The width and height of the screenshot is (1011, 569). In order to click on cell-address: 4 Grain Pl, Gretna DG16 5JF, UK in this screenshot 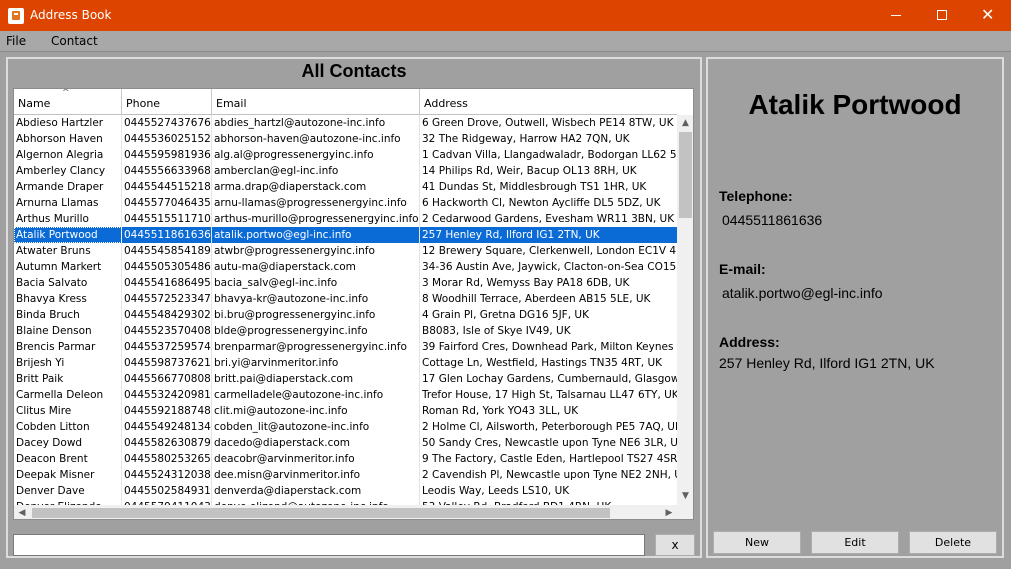, I will do `click(505, 315)`.